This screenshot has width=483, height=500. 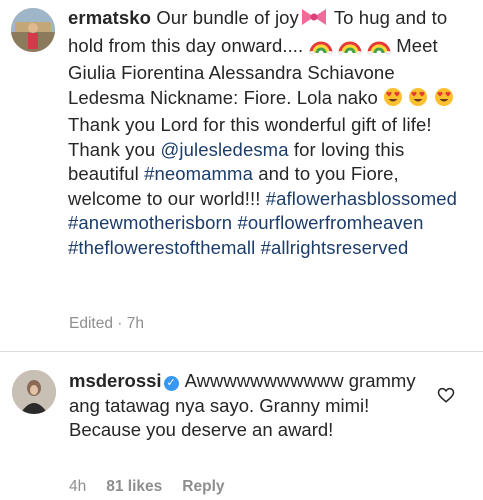 I want to click on post-time: 7h, so click(x=135, y=323).